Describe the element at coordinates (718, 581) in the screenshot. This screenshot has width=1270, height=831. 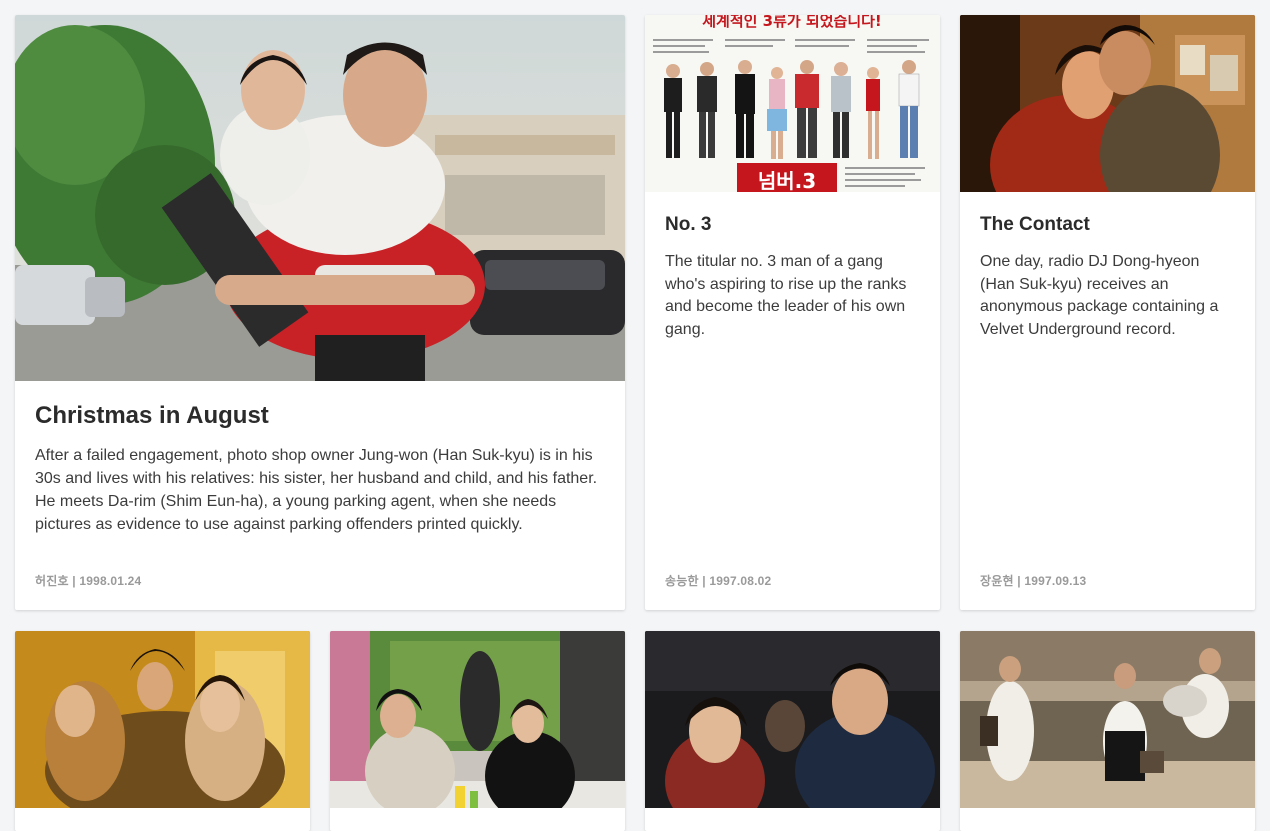
I see `movie-meta: 송능한 | 1997.08.02` at that location.